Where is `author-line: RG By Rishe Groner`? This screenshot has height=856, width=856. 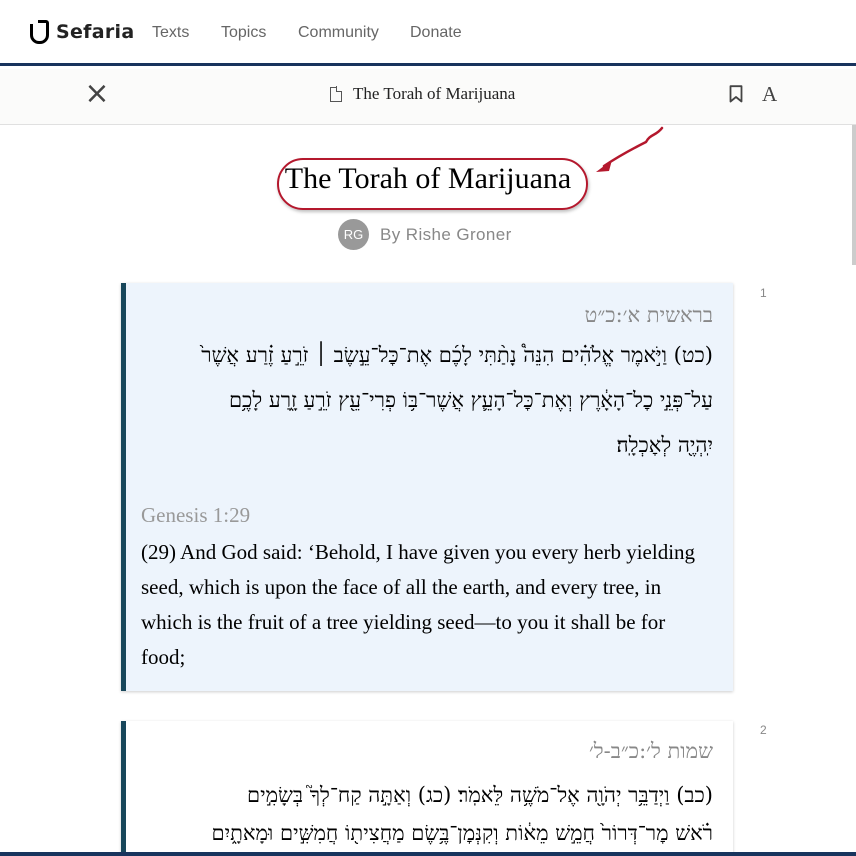
author-line: RG By Rishe Groner is located at coordinates (425, 234).